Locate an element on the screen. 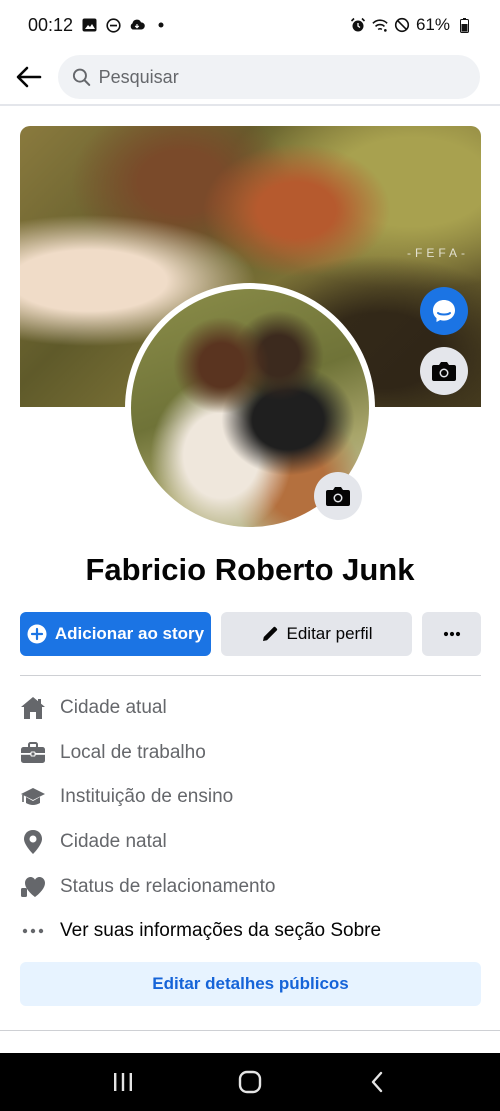 The height and width of the screenshot is (1111, 500). plus-circle-icon is located at coordinates (37, 634).